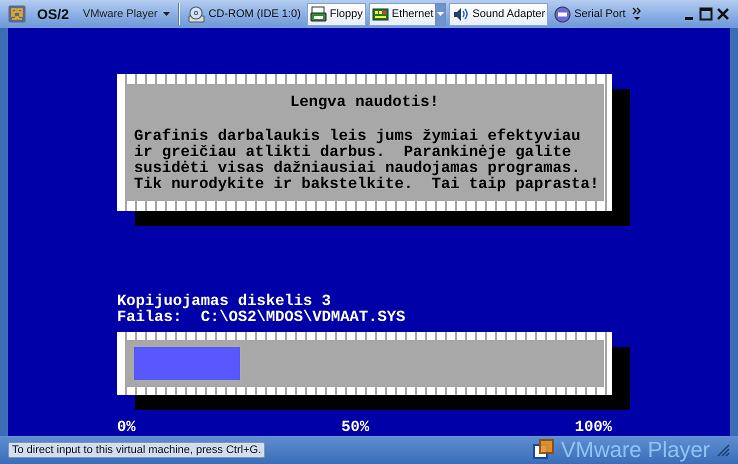 The image size is (738, 464). What do you see at coordinates (461, 14) in the screenshot?
I see `speaker-icon` at bounding box center [461, 14].